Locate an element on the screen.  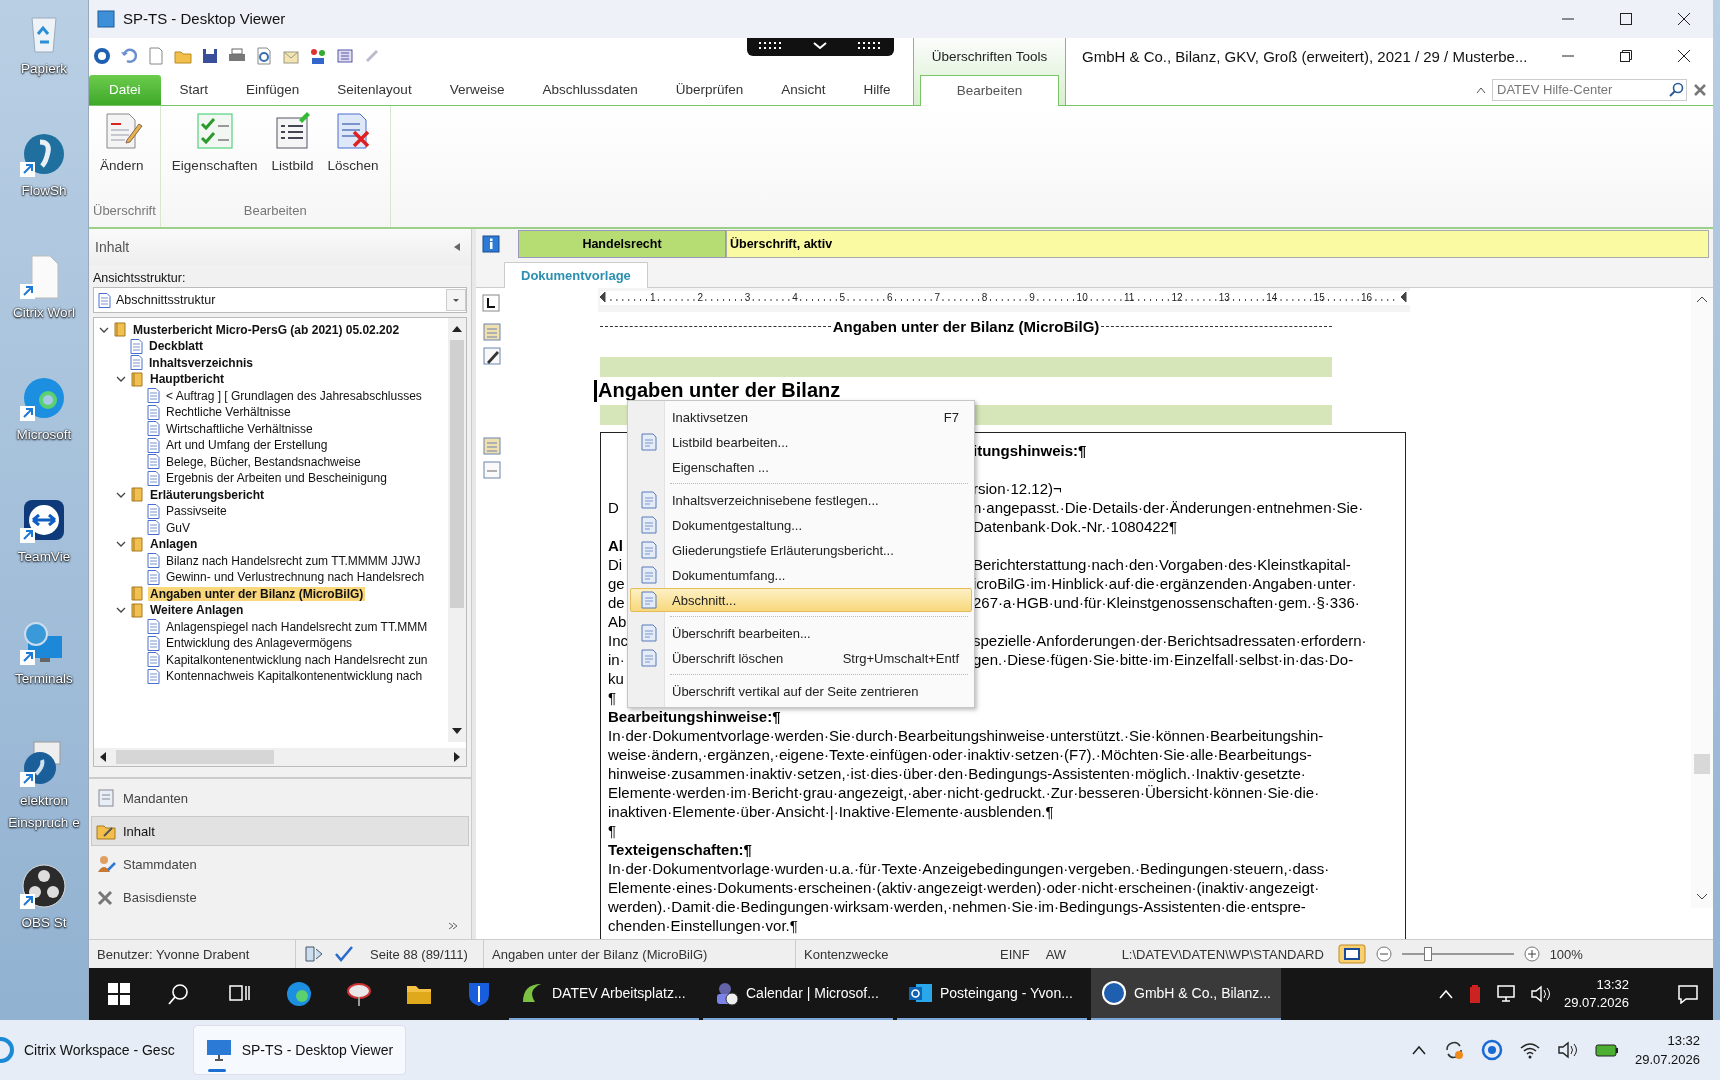
ribbon-tab: Hilfe is located at coordinates (877, 89).